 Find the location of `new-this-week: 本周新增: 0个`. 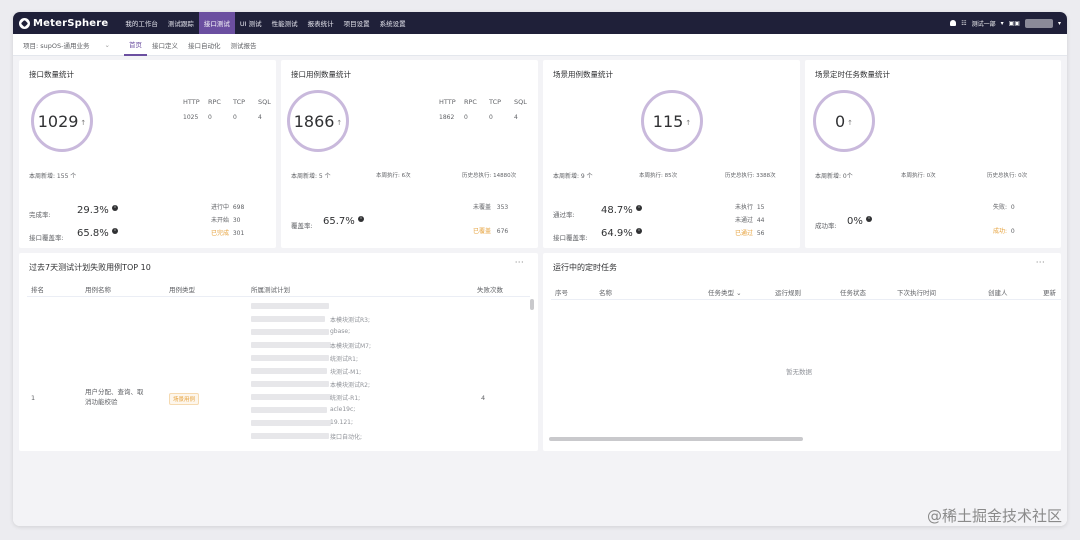

new-this-week: 本周新增: 0个 is located at coordinates (834, 176).